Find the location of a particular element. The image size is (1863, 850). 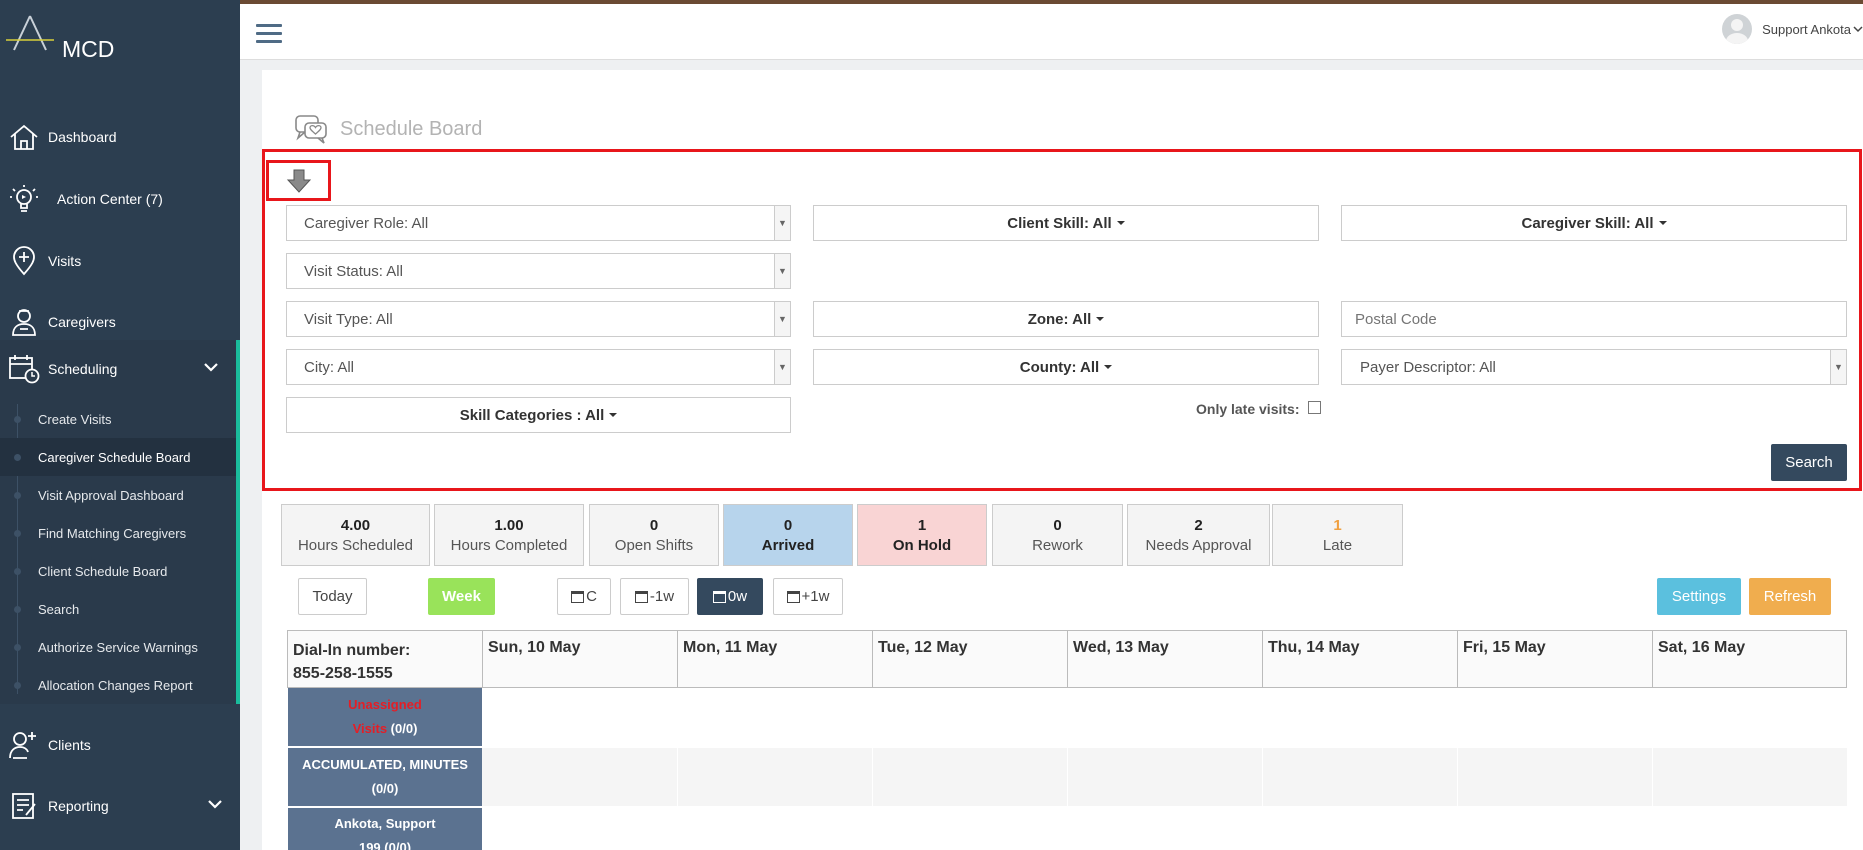

skill-categories-dropdown: Skill Categories : All is located at coordinates (538, 415).